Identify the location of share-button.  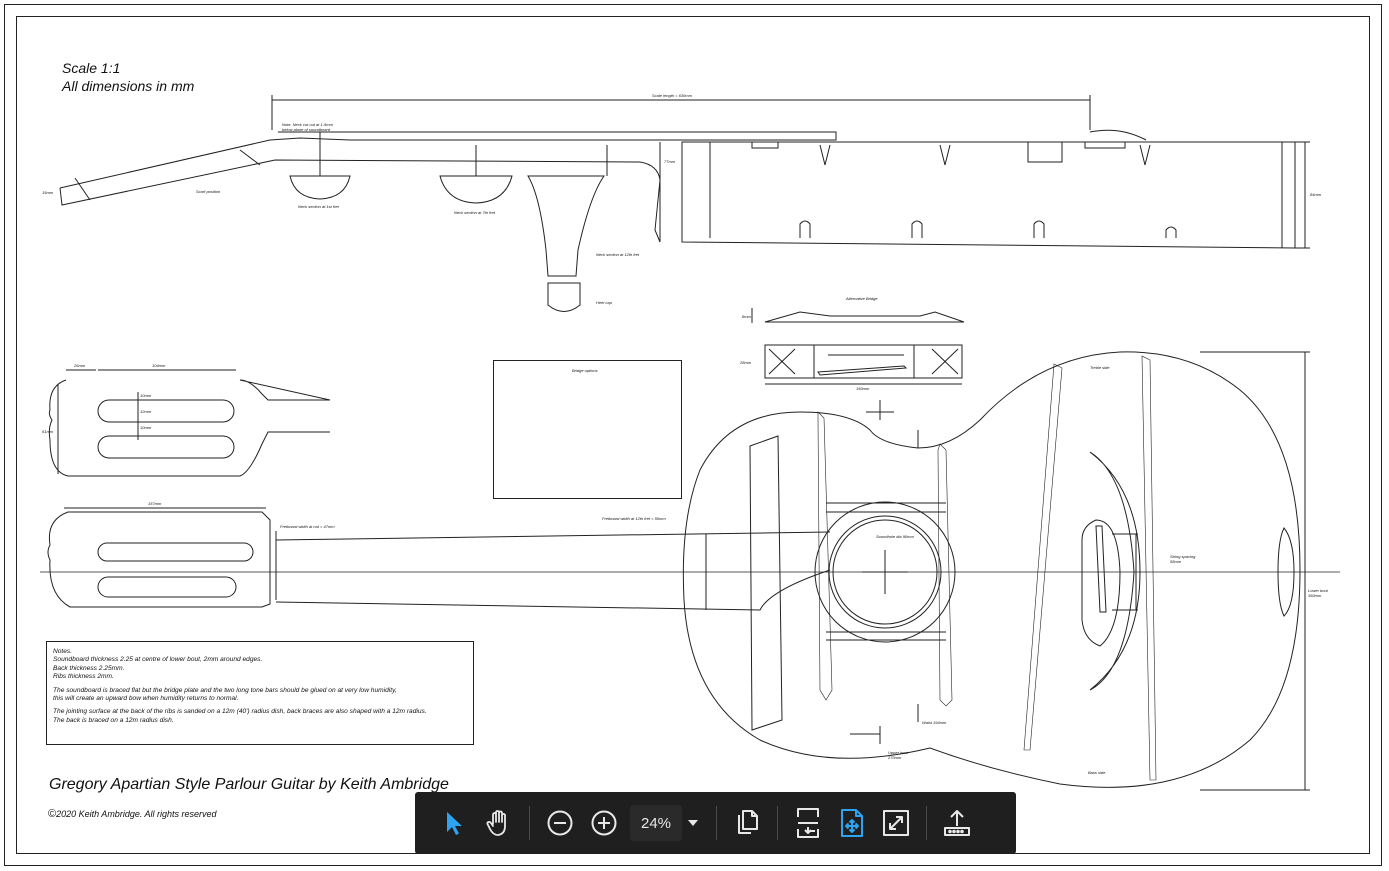
(957, 823).